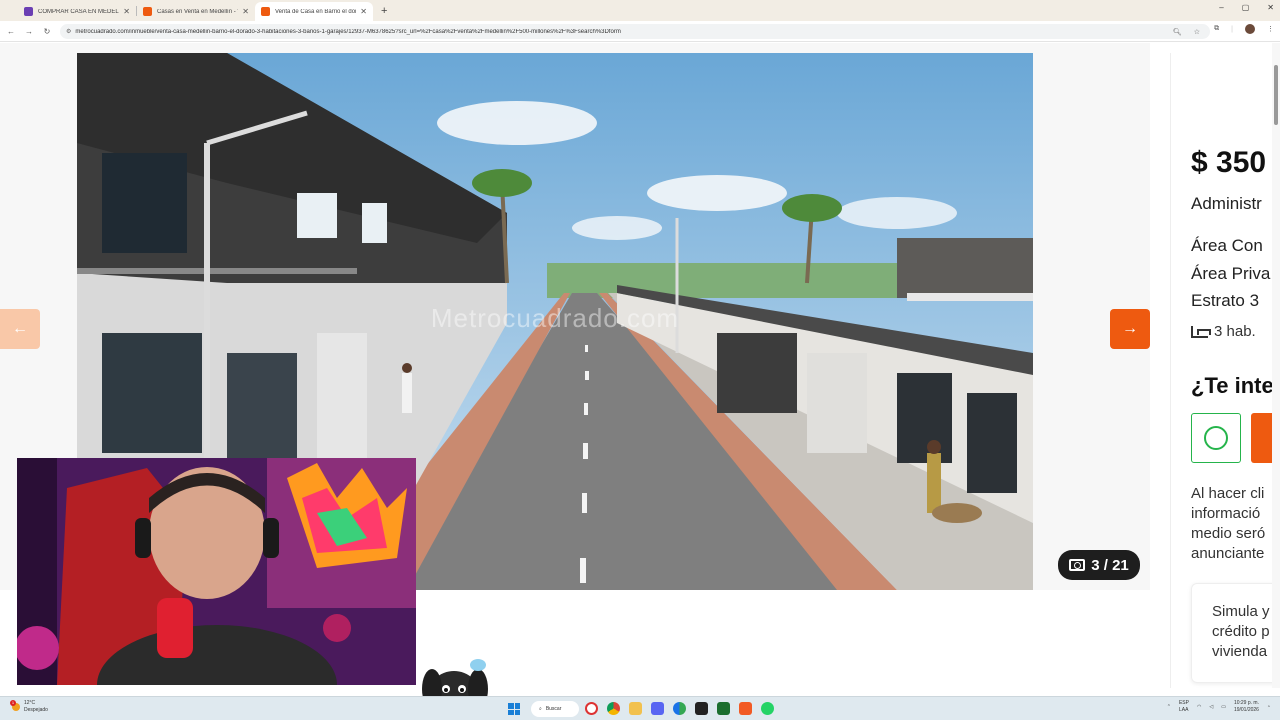 The height and width of the screenshot is (725, 1280). I want to click on whatsapp-app-icon, so click(767, 708).